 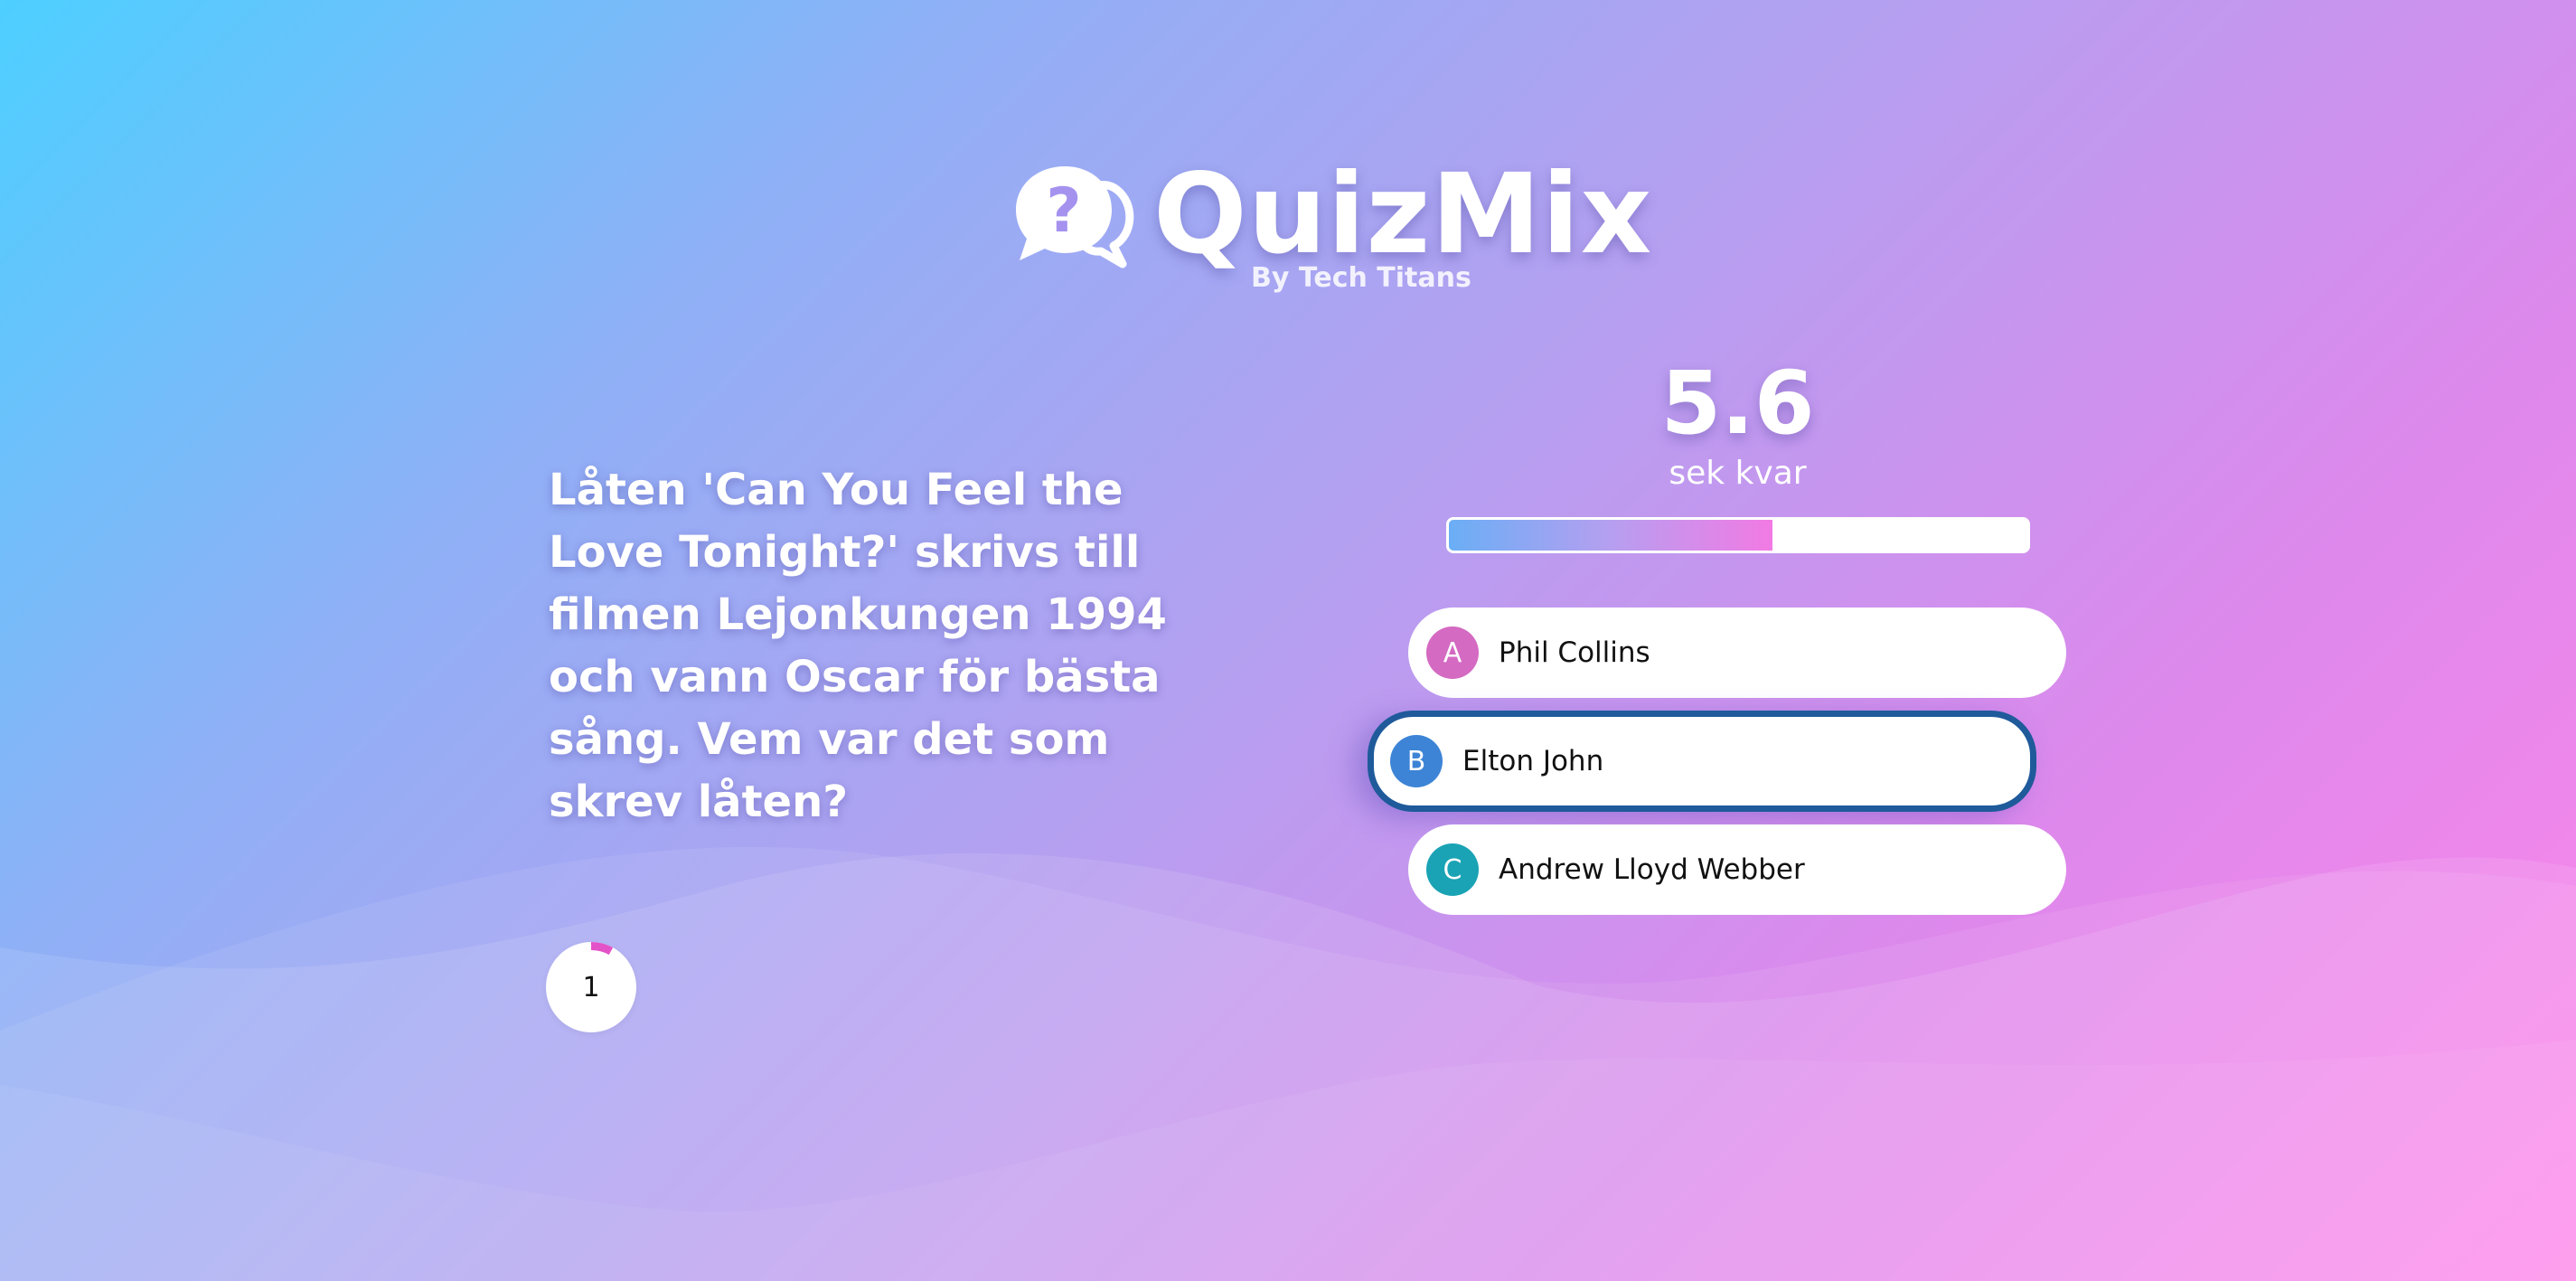 What do you see at coordinates (1452, 652) in the screenshot?
I see `answer-letter-badge: A` at bounding box center [1452, 652].